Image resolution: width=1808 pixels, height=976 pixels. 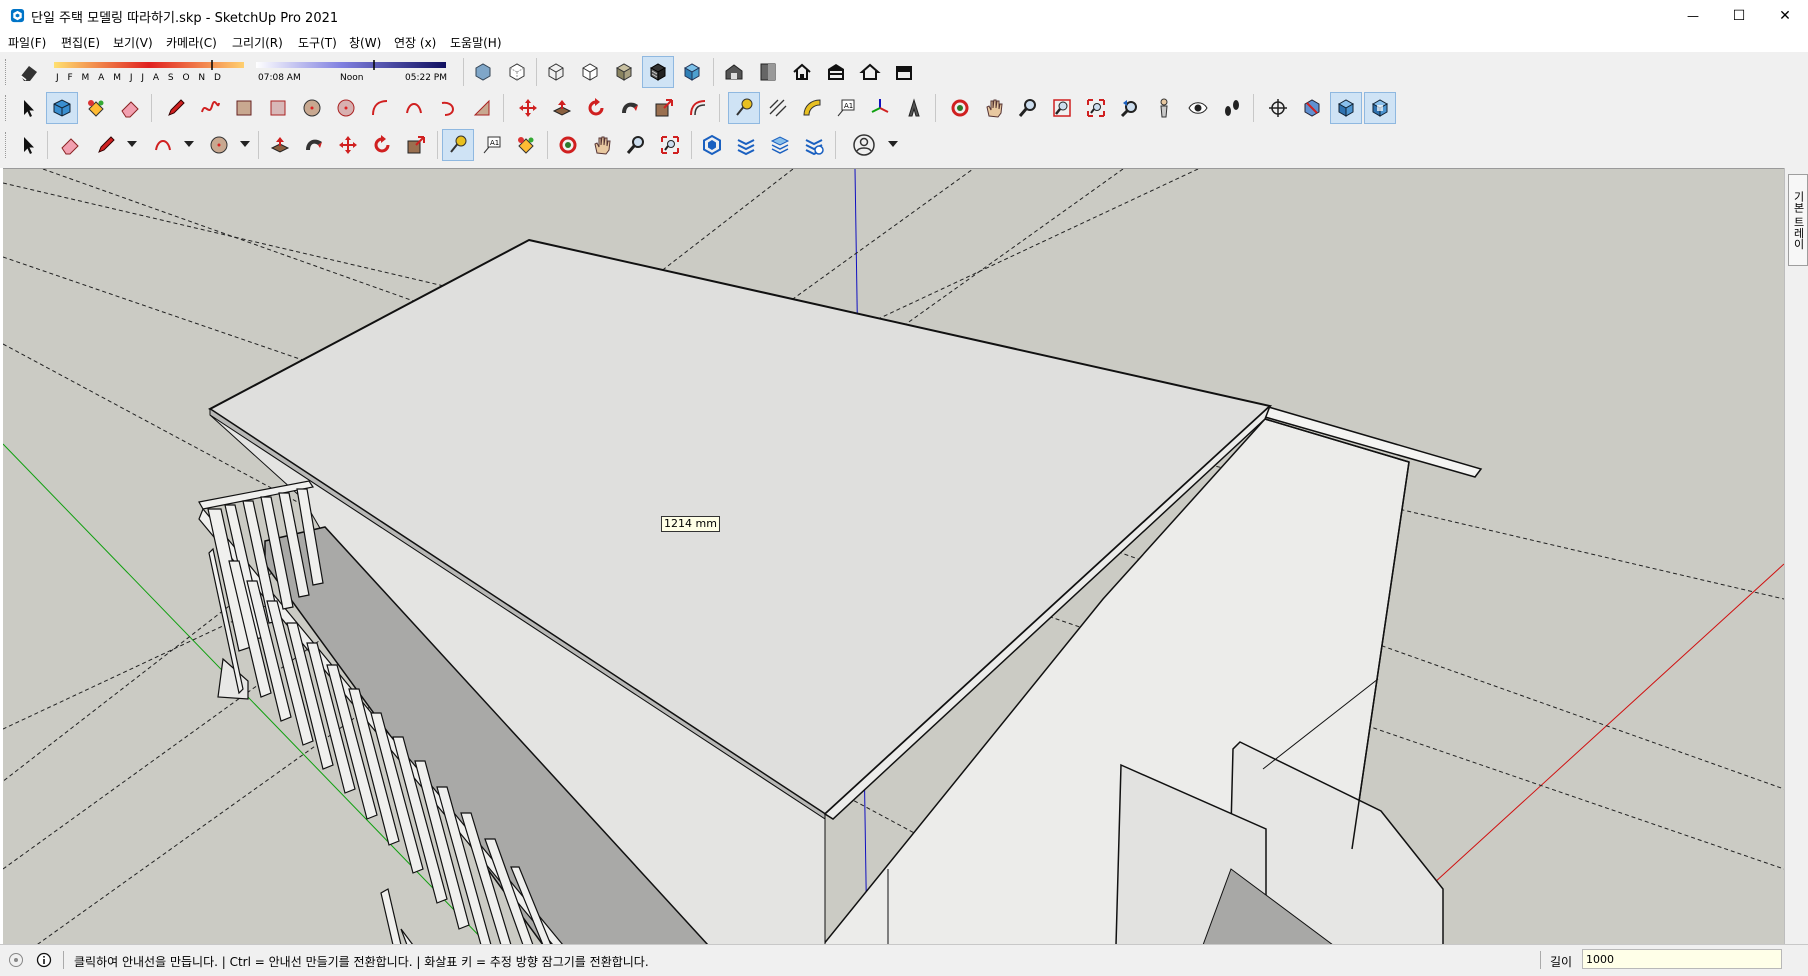 I want to click on shaded-textures-button, so click(x=658, y=72).